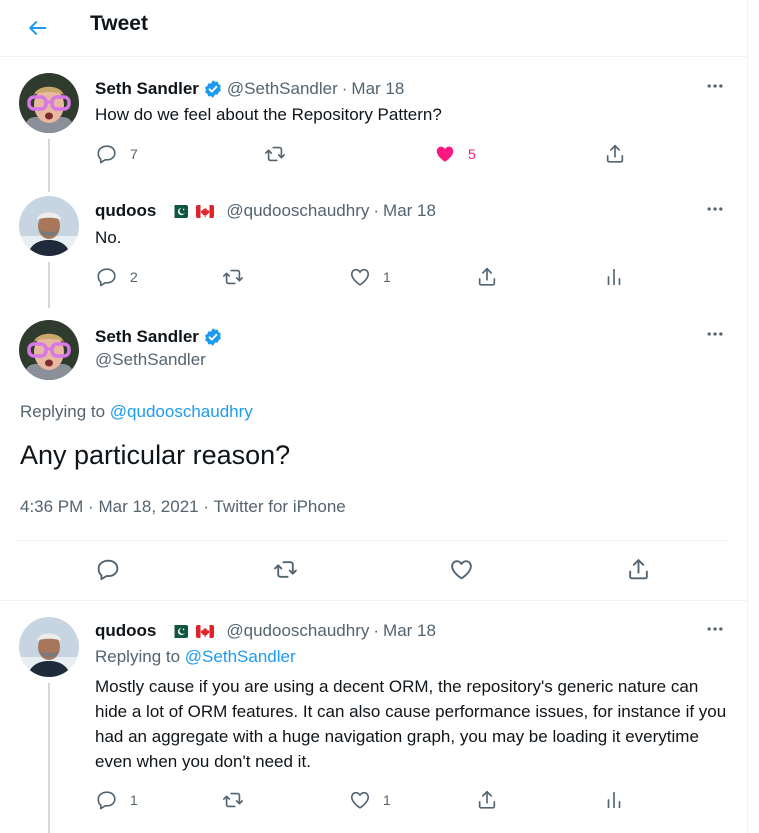 The height and width of the screenshot is (833, 759). I want to click on reply-button: 1, so click(117, 800).